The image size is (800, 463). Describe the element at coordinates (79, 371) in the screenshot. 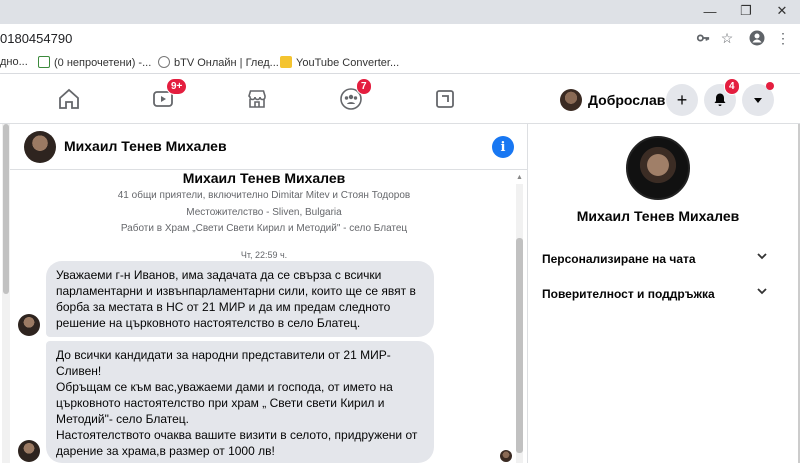

I see `message-line: Сливен!` at that location.